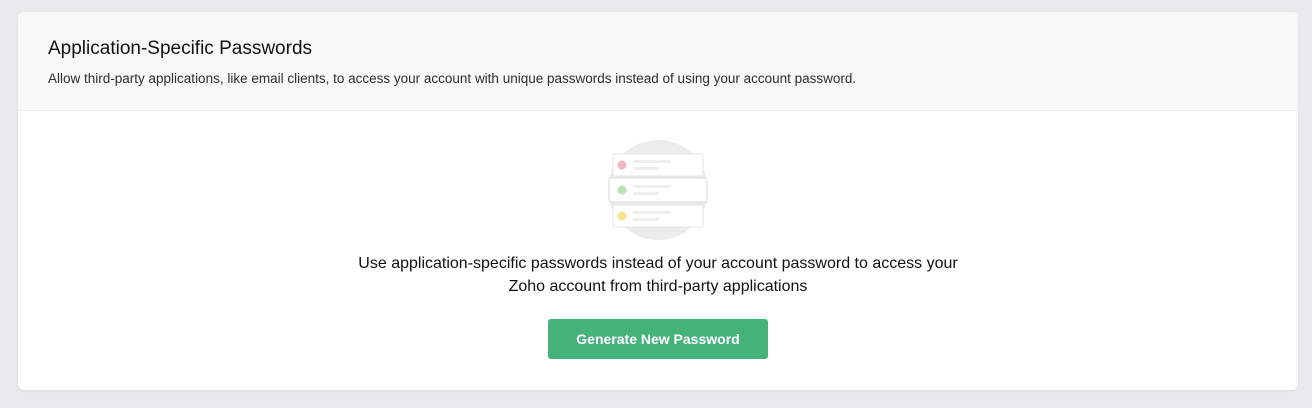 This screenshot has width=1312, height=408. Describe the element at coordinates (658, 190) in the screenshot. I see `password-list-illustration-icon` at that location.